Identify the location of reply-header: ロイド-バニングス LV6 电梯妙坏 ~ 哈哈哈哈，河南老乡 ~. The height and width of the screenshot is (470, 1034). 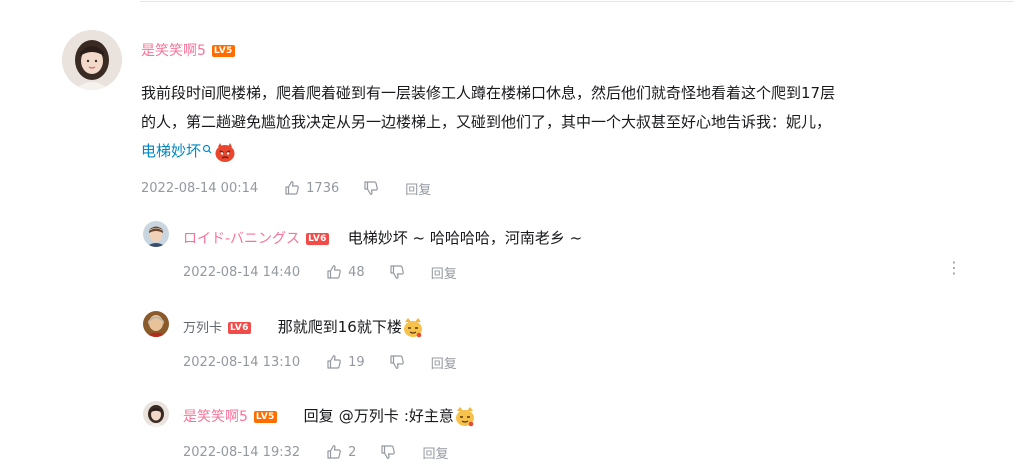
(382, 237).